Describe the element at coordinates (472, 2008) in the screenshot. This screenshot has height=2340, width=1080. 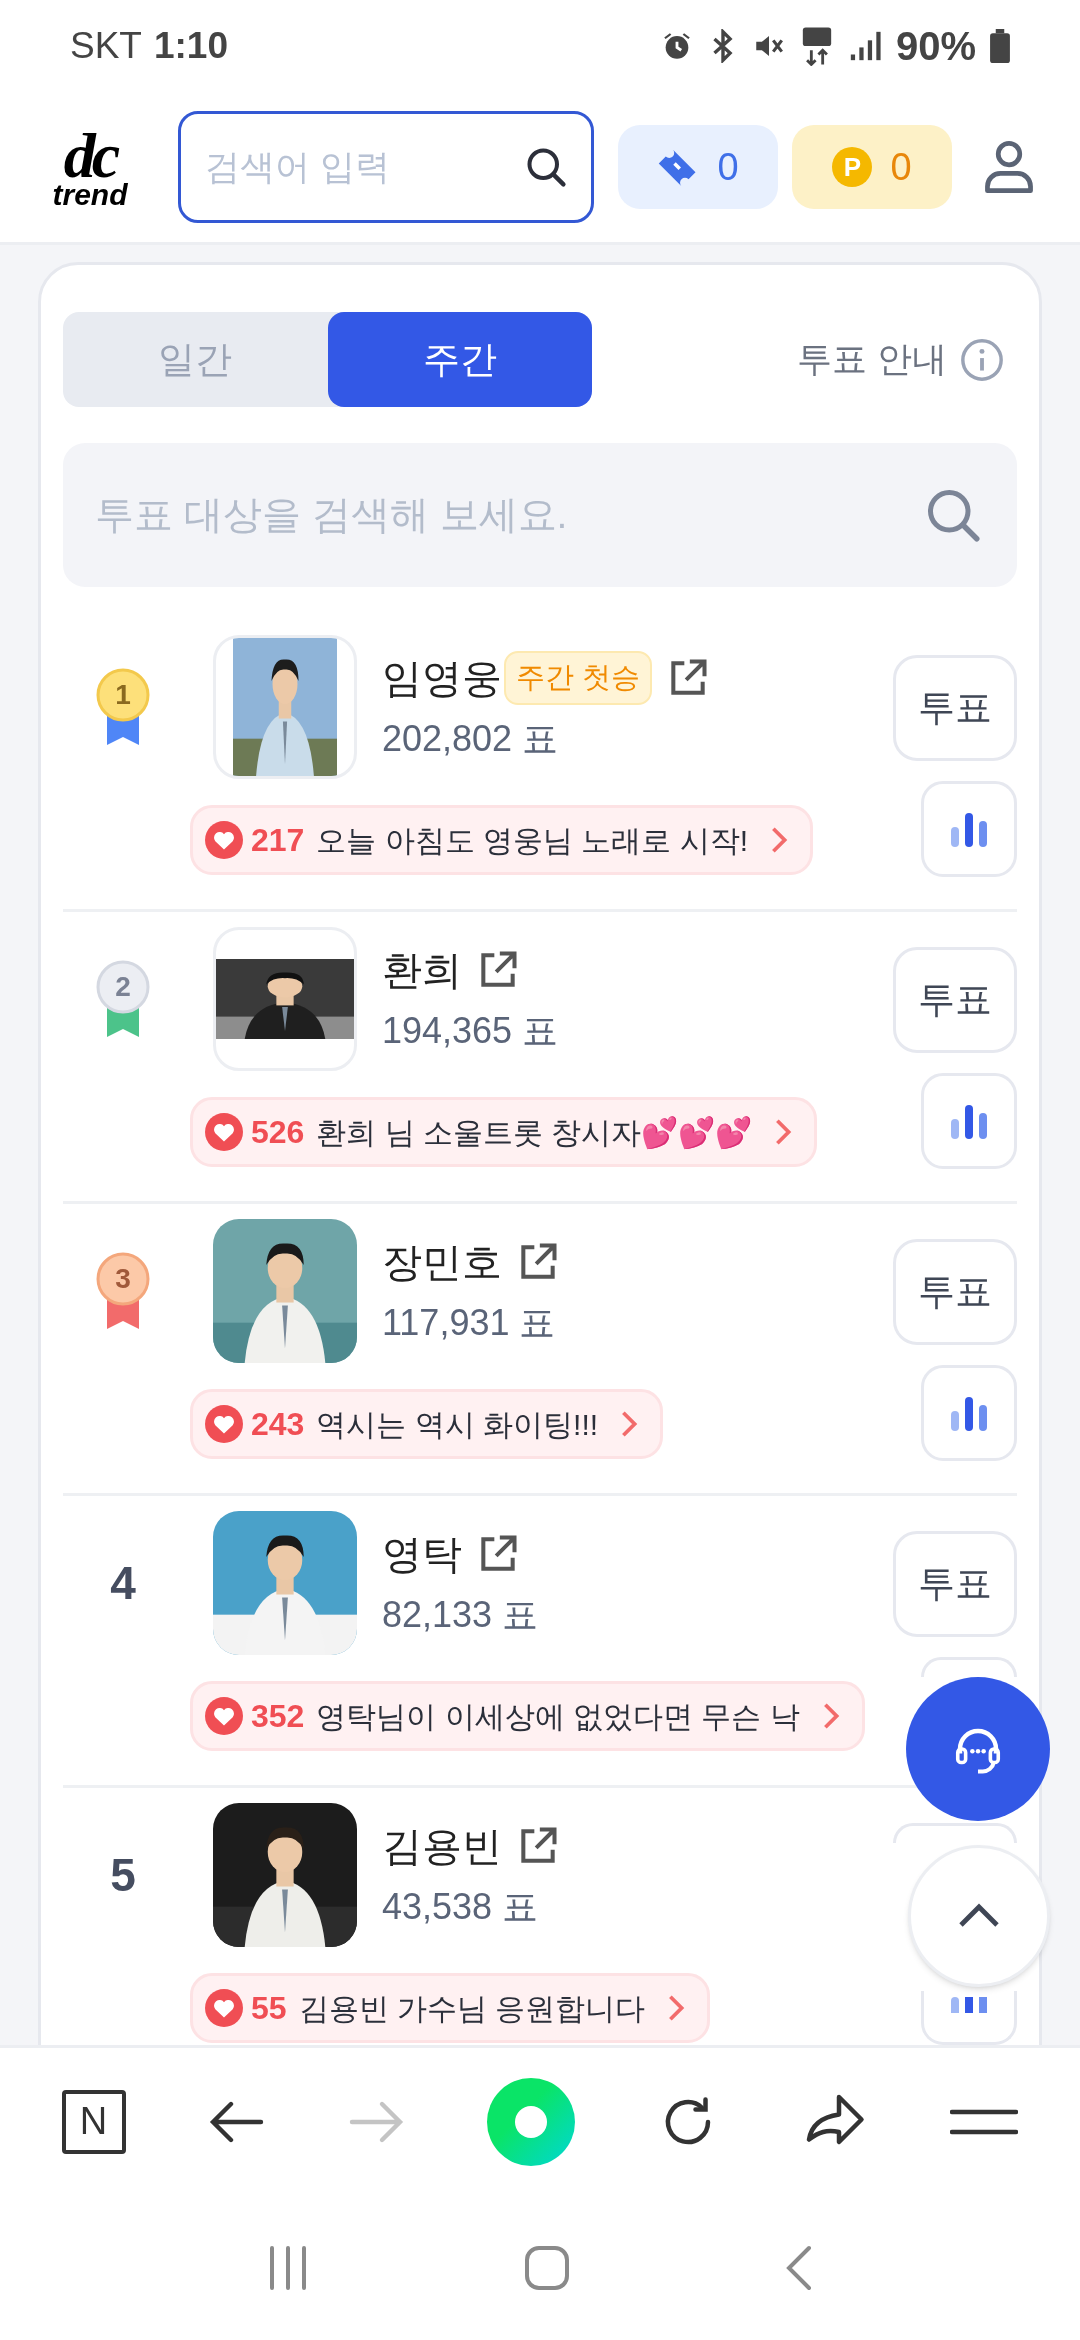
I see `comment-text: 김용빈 가수님 응원합니다` at that location.